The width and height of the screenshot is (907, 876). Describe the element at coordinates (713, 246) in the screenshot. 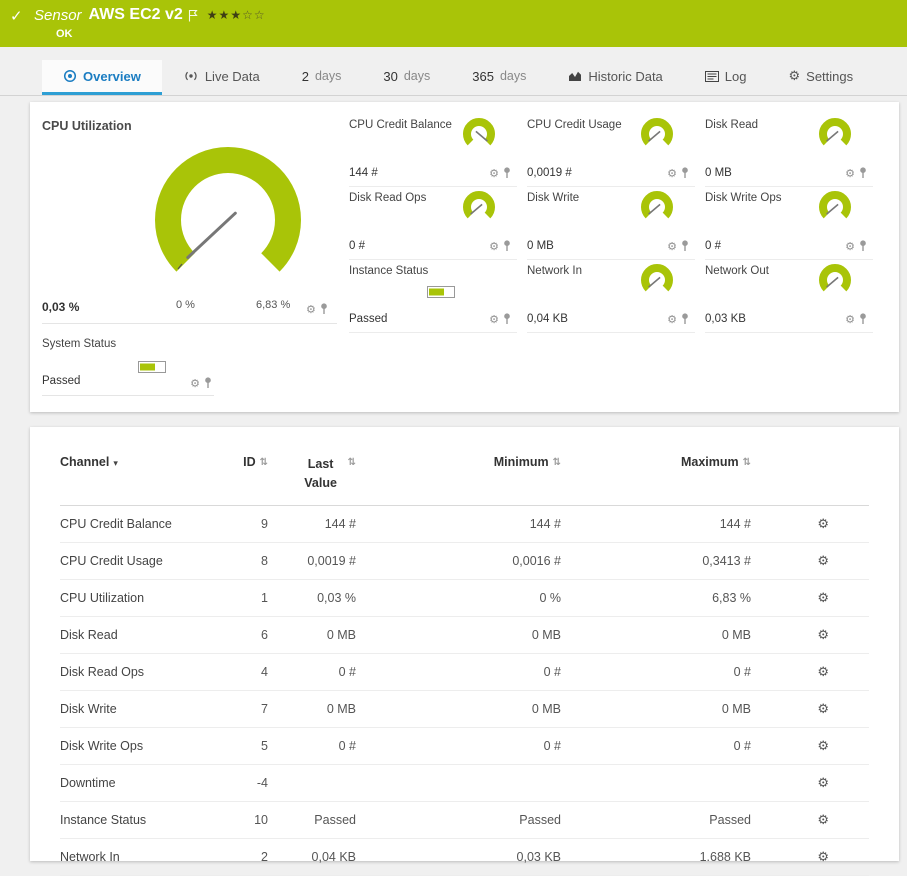

I see `gauge-value: 0 #` at that location.